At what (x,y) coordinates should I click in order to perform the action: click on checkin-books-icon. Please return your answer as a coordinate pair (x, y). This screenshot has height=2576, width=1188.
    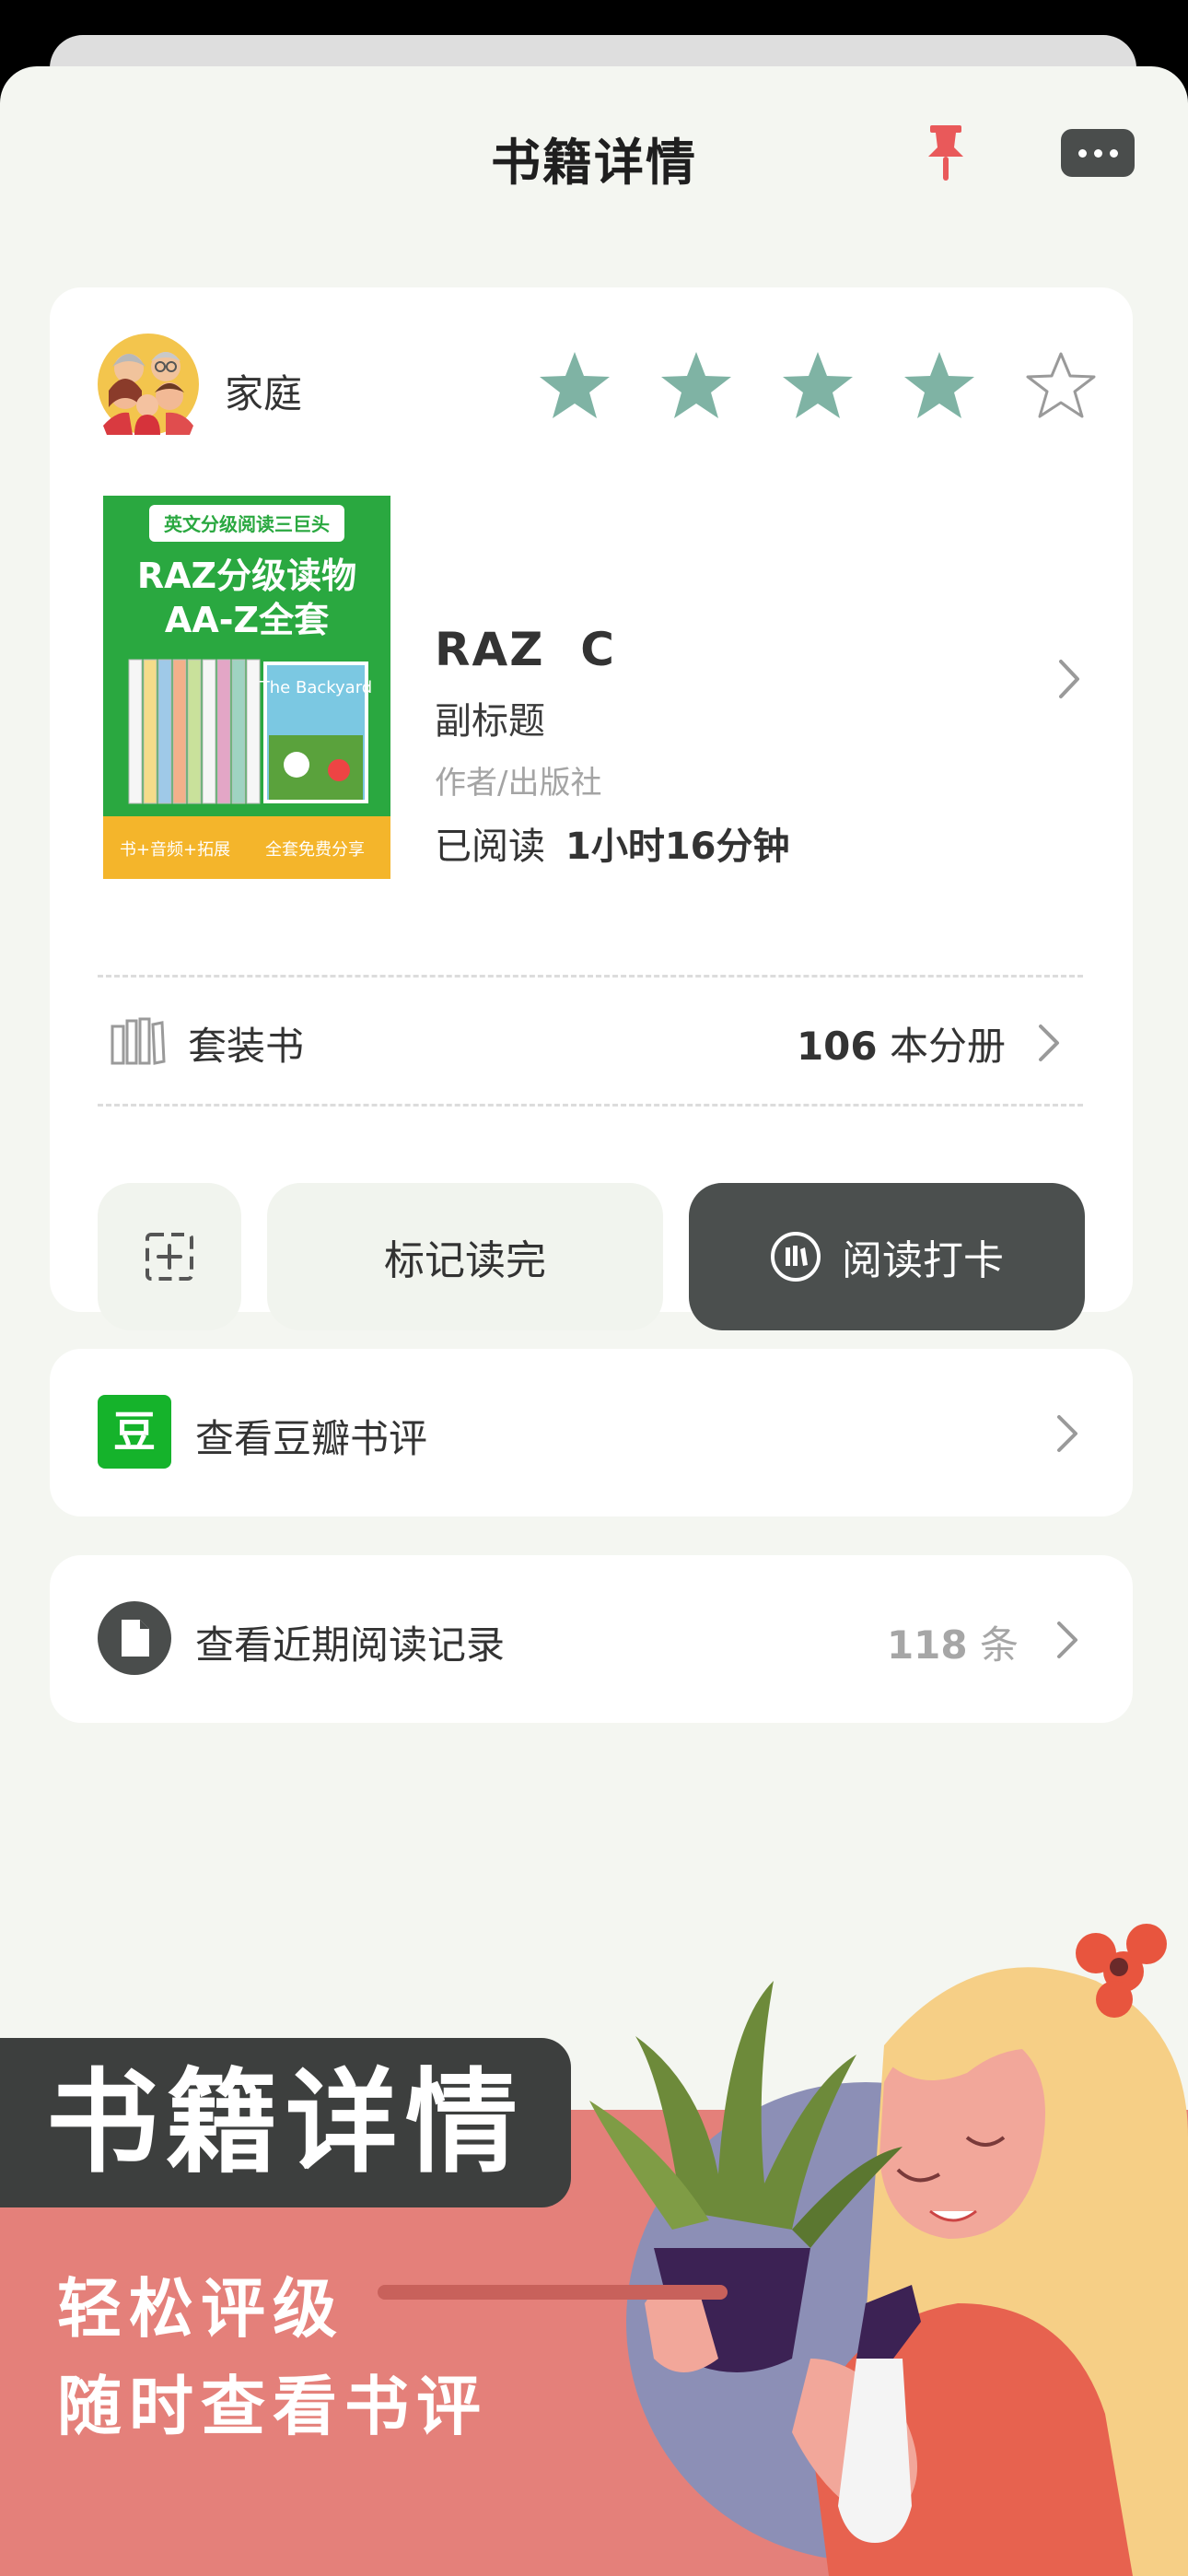
    Looking at the image, I should click on (796, 1257).